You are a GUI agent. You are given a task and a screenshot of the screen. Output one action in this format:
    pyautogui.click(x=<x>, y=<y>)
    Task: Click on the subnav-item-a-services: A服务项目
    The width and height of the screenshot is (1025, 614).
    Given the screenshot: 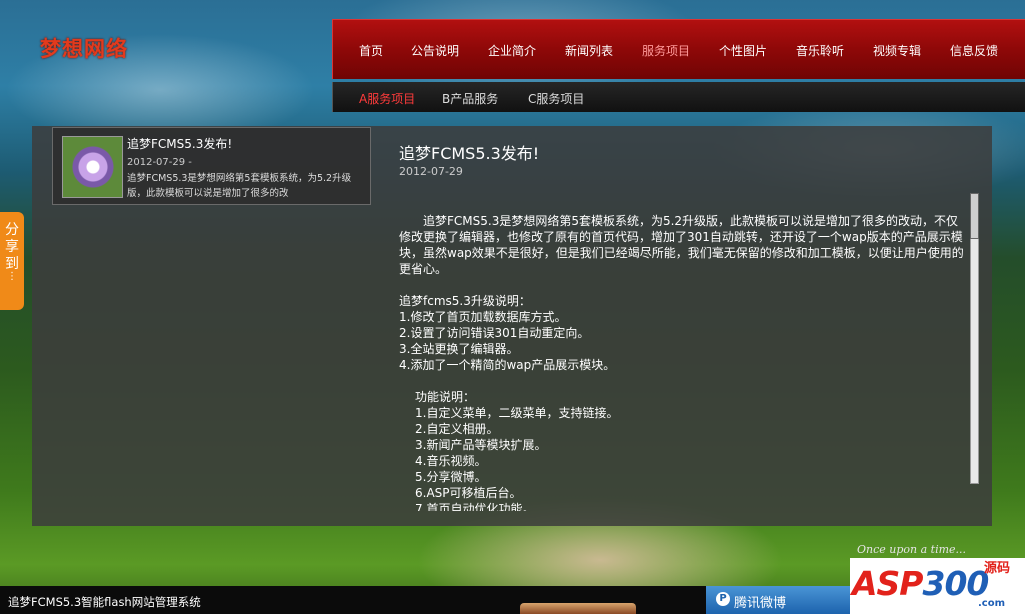 What is the action you would take?
    pyautogui.click(x=387, y=98)
    